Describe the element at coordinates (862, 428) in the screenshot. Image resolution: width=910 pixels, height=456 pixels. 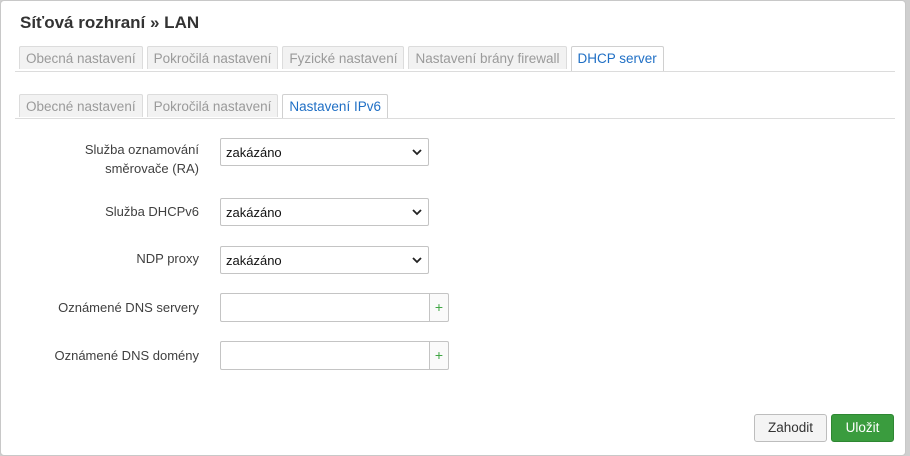
I see `save-button: Uložit` at that location.